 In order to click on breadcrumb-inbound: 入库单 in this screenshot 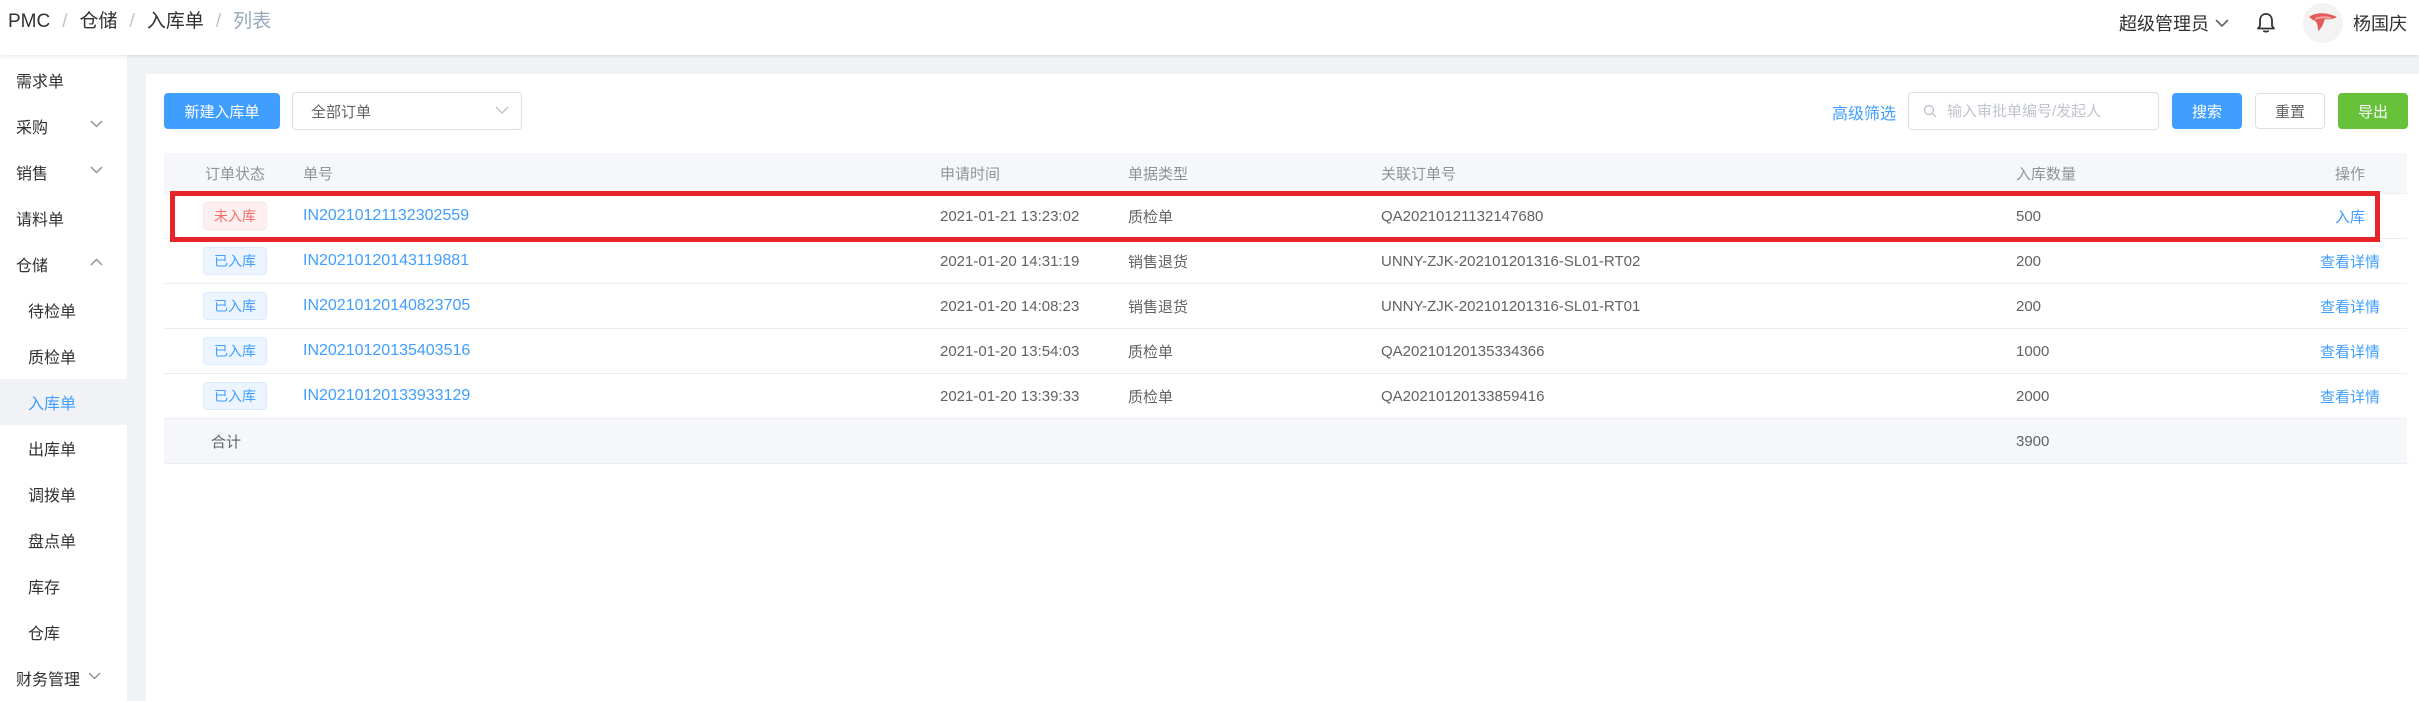, I will do `click(175, 22)`.